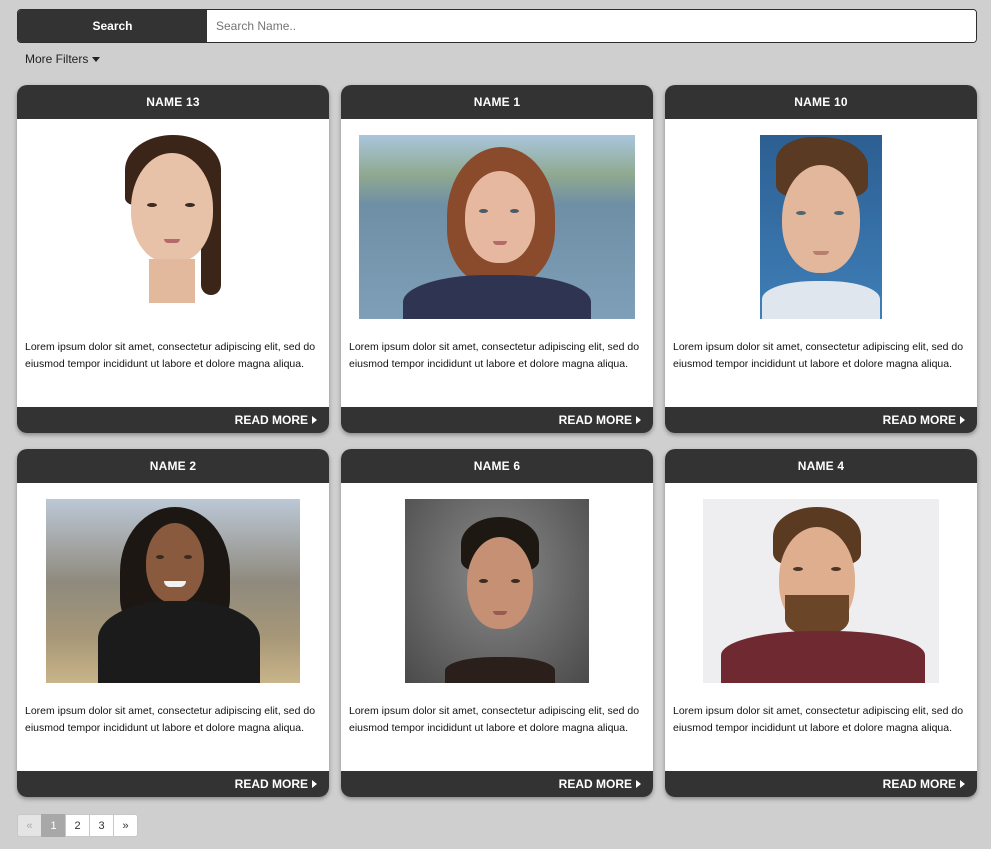 Image resolution: width=991 pixels, height=849 pixels. What do you see at coordinates (173, 466) in the screenshot?
I see `card-title: NAME 2` at bounding box center [173, 466].